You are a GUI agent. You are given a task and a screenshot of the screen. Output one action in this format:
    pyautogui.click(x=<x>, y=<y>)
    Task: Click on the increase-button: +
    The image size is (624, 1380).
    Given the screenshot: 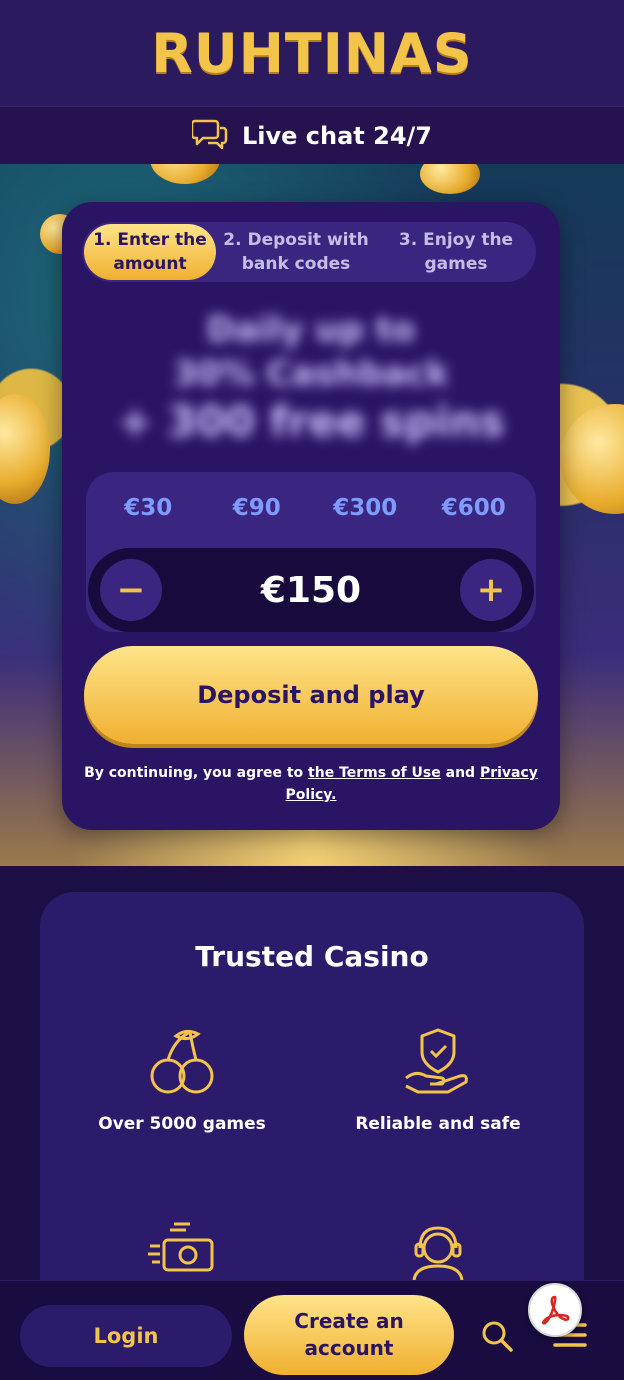 What is the action you would take?
    pyautogui.click(x=490, y=590)
    